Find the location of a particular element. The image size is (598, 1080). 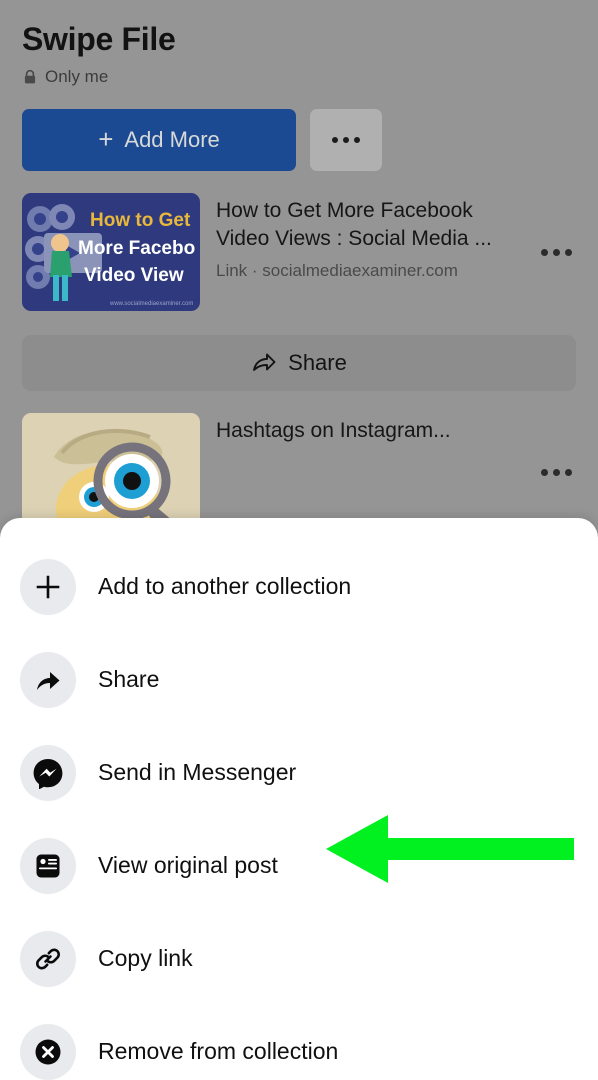

menu-item-label: Share is located at coordinates (129, 679).